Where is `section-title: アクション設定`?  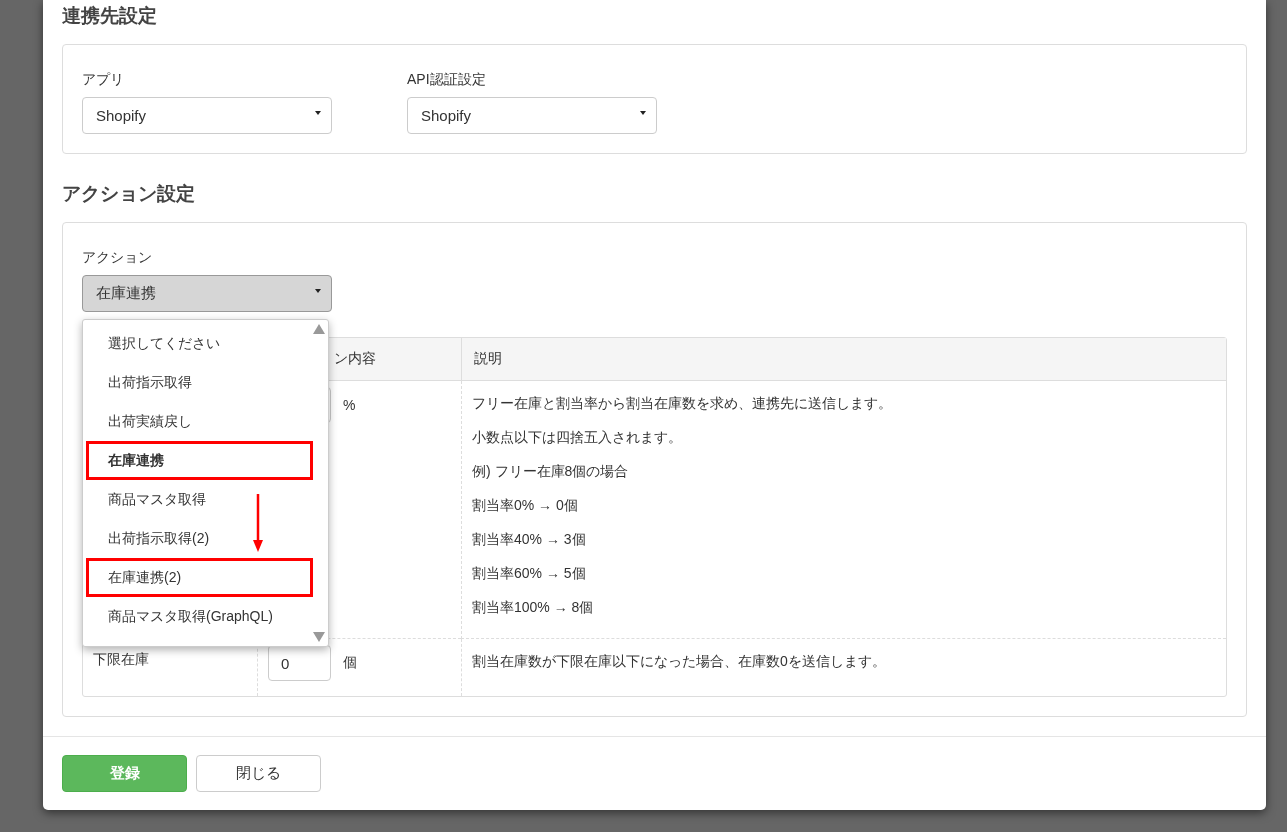
section-title: アクション設定 is located at coordinates (129, 194).